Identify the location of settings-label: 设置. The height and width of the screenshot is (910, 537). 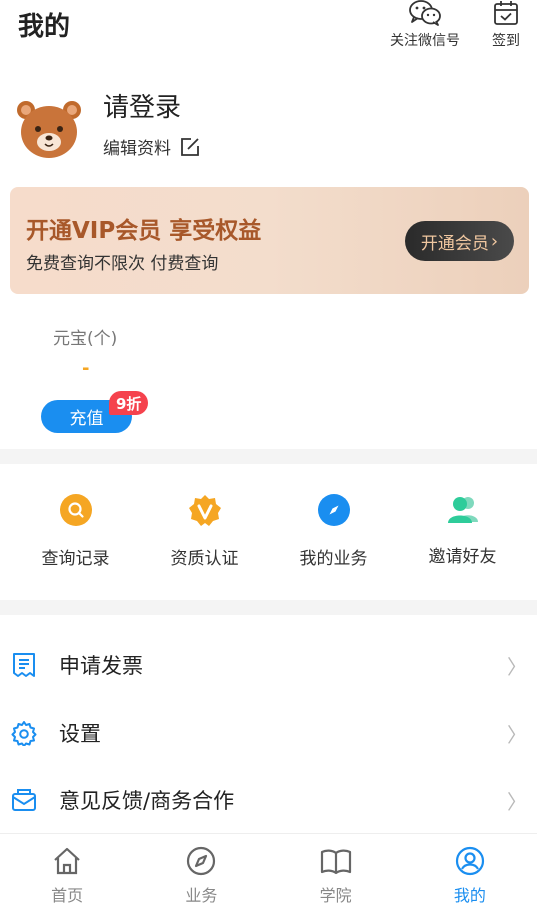
(80, 734).